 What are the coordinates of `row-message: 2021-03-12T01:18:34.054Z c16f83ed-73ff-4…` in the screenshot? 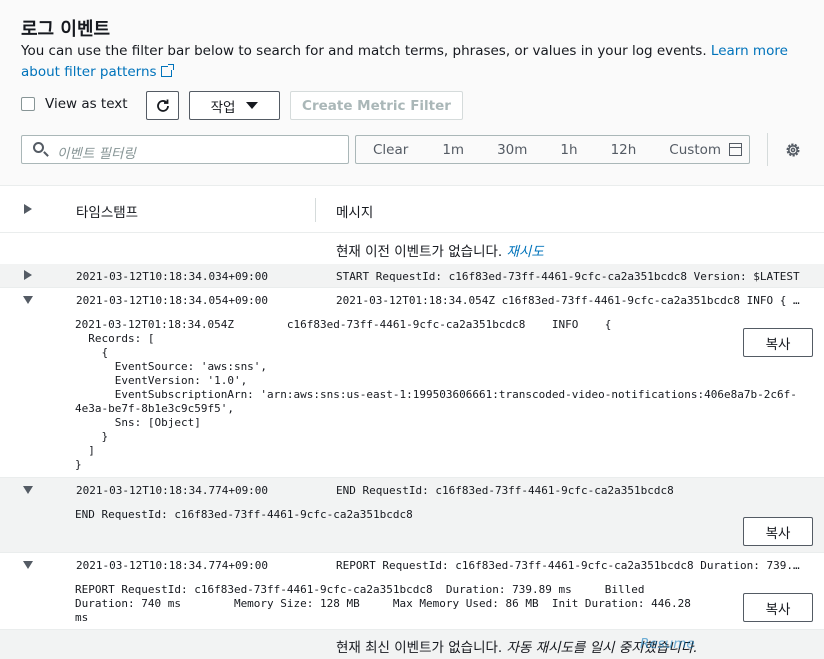 It's located at (568, 300).